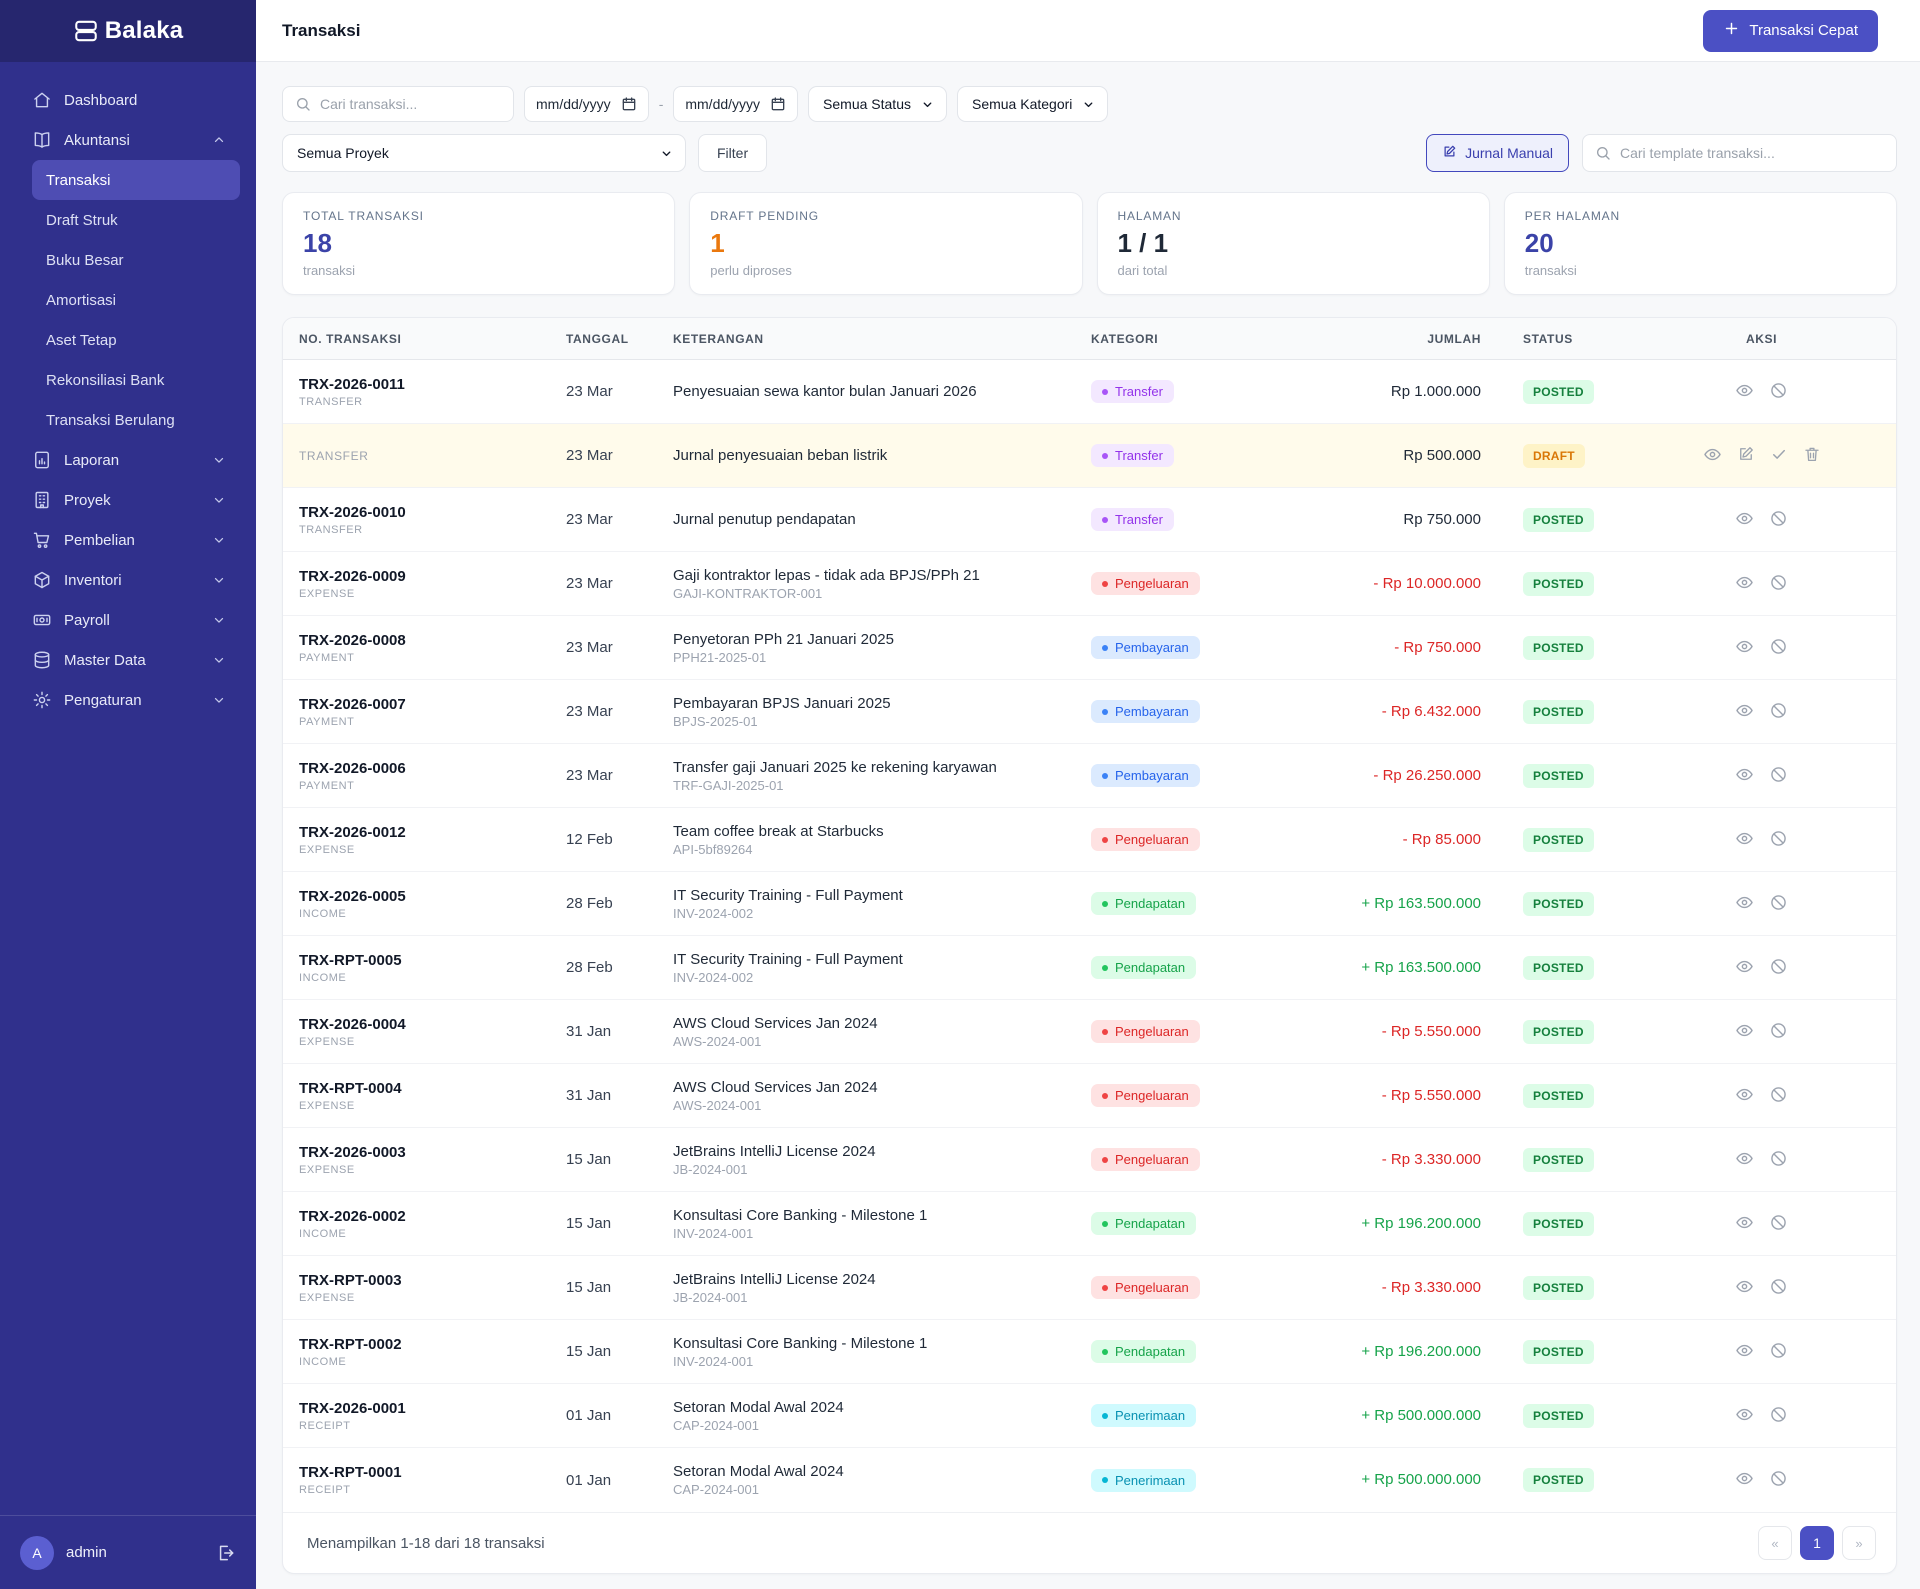 Image resolution: width=1920 pixels, height=1589 pixels. What do you see at coordinates (715, 721) in the screenshot?
I see `transaction-reference: BPJS-2025-01` at bounding box center [715, 721].